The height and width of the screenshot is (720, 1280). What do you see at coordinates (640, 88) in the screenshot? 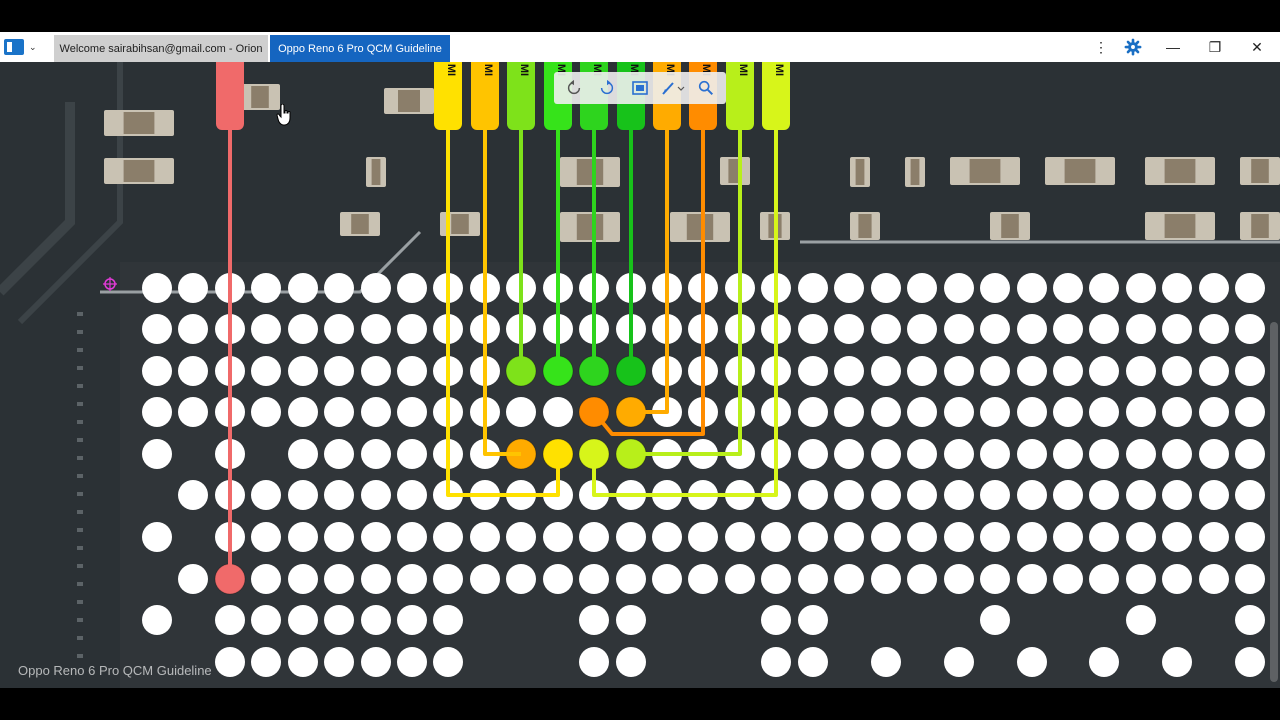
I see `fit-screen-icon` at bounding box center [640, 88].